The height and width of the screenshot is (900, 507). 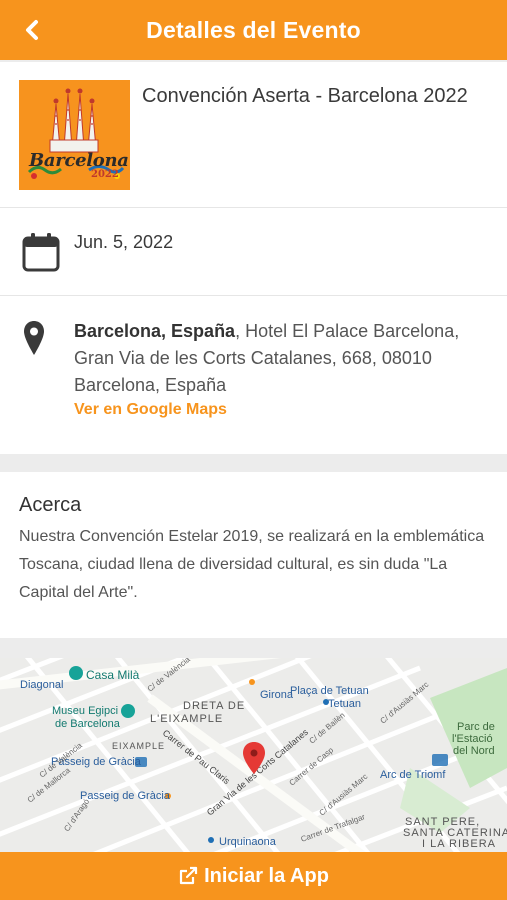 What do you see at coordinates (88, 724) in the screenshot?
I see `map-label-museu-2: de Barcelona` at bounding box center [88, 724].